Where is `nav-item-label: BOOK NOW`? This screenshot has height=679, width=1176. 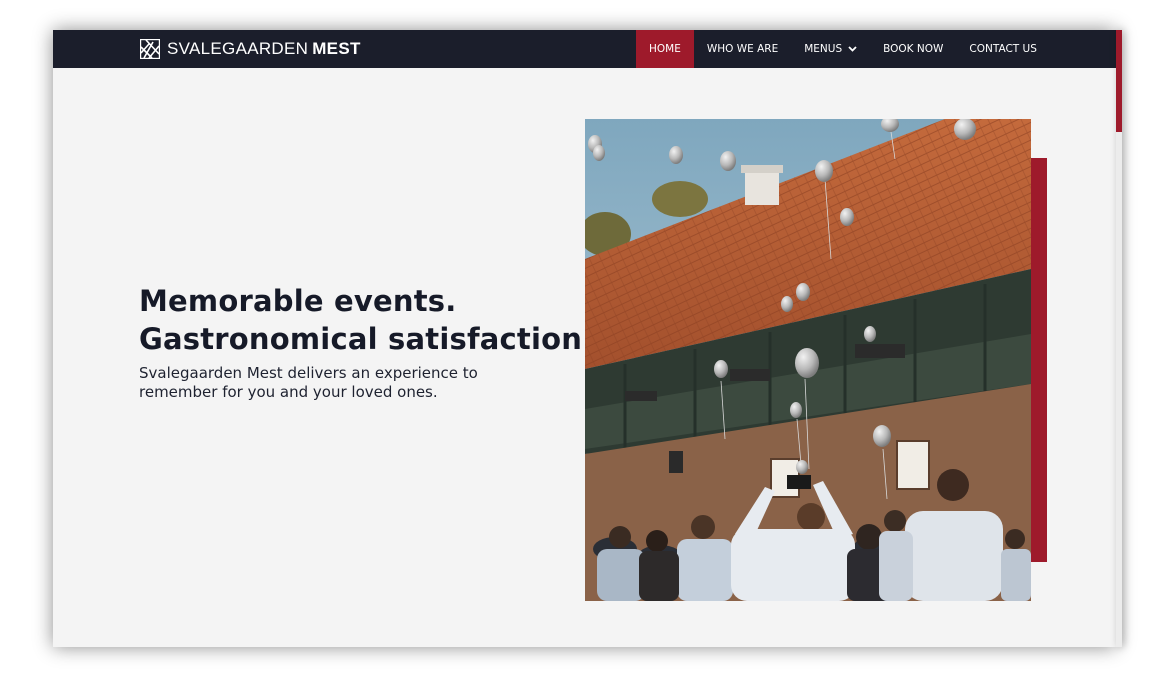
nav-item-label: BOOK NOW is located at coordinates (913, 49).